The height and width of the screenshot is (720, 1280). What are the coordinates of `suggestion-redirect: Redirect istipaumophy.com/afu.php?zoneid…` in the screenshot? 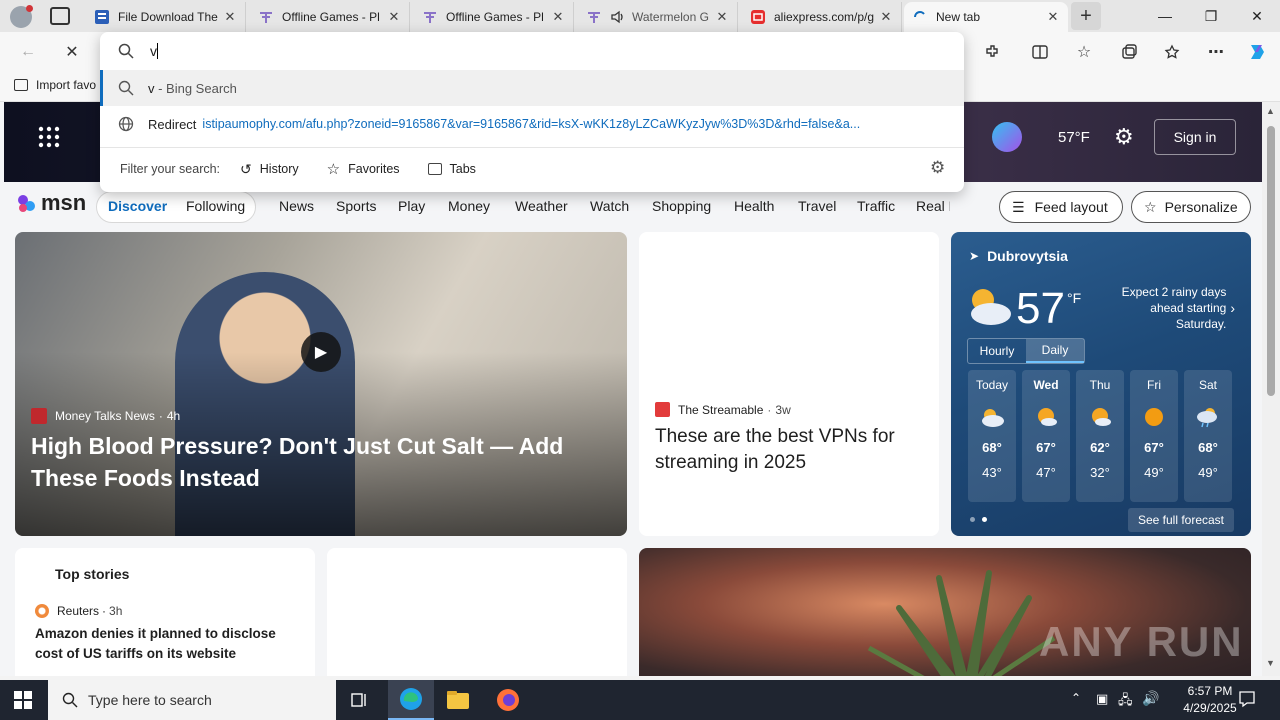 It's located at (532, 124).